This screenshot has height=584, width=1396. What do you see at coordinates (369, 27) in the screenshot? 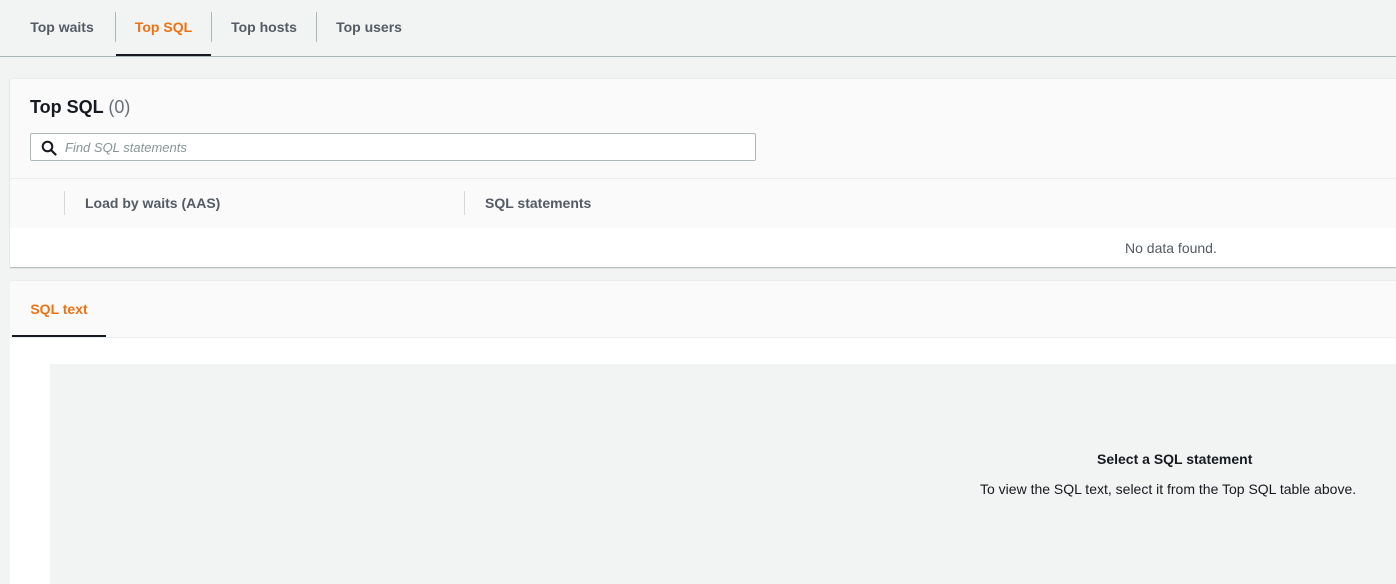
I see `tab-top-users: Top users` at bounding box center [369, 27].